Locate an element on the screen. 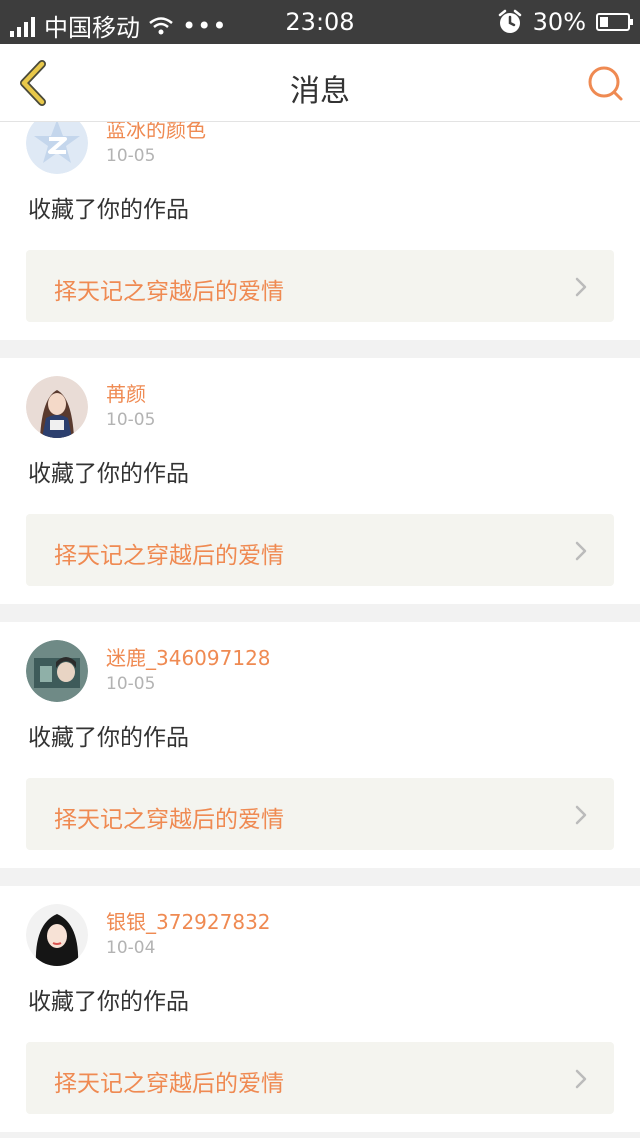  nav-bar: 消息 is located at coordinates (320, 83).